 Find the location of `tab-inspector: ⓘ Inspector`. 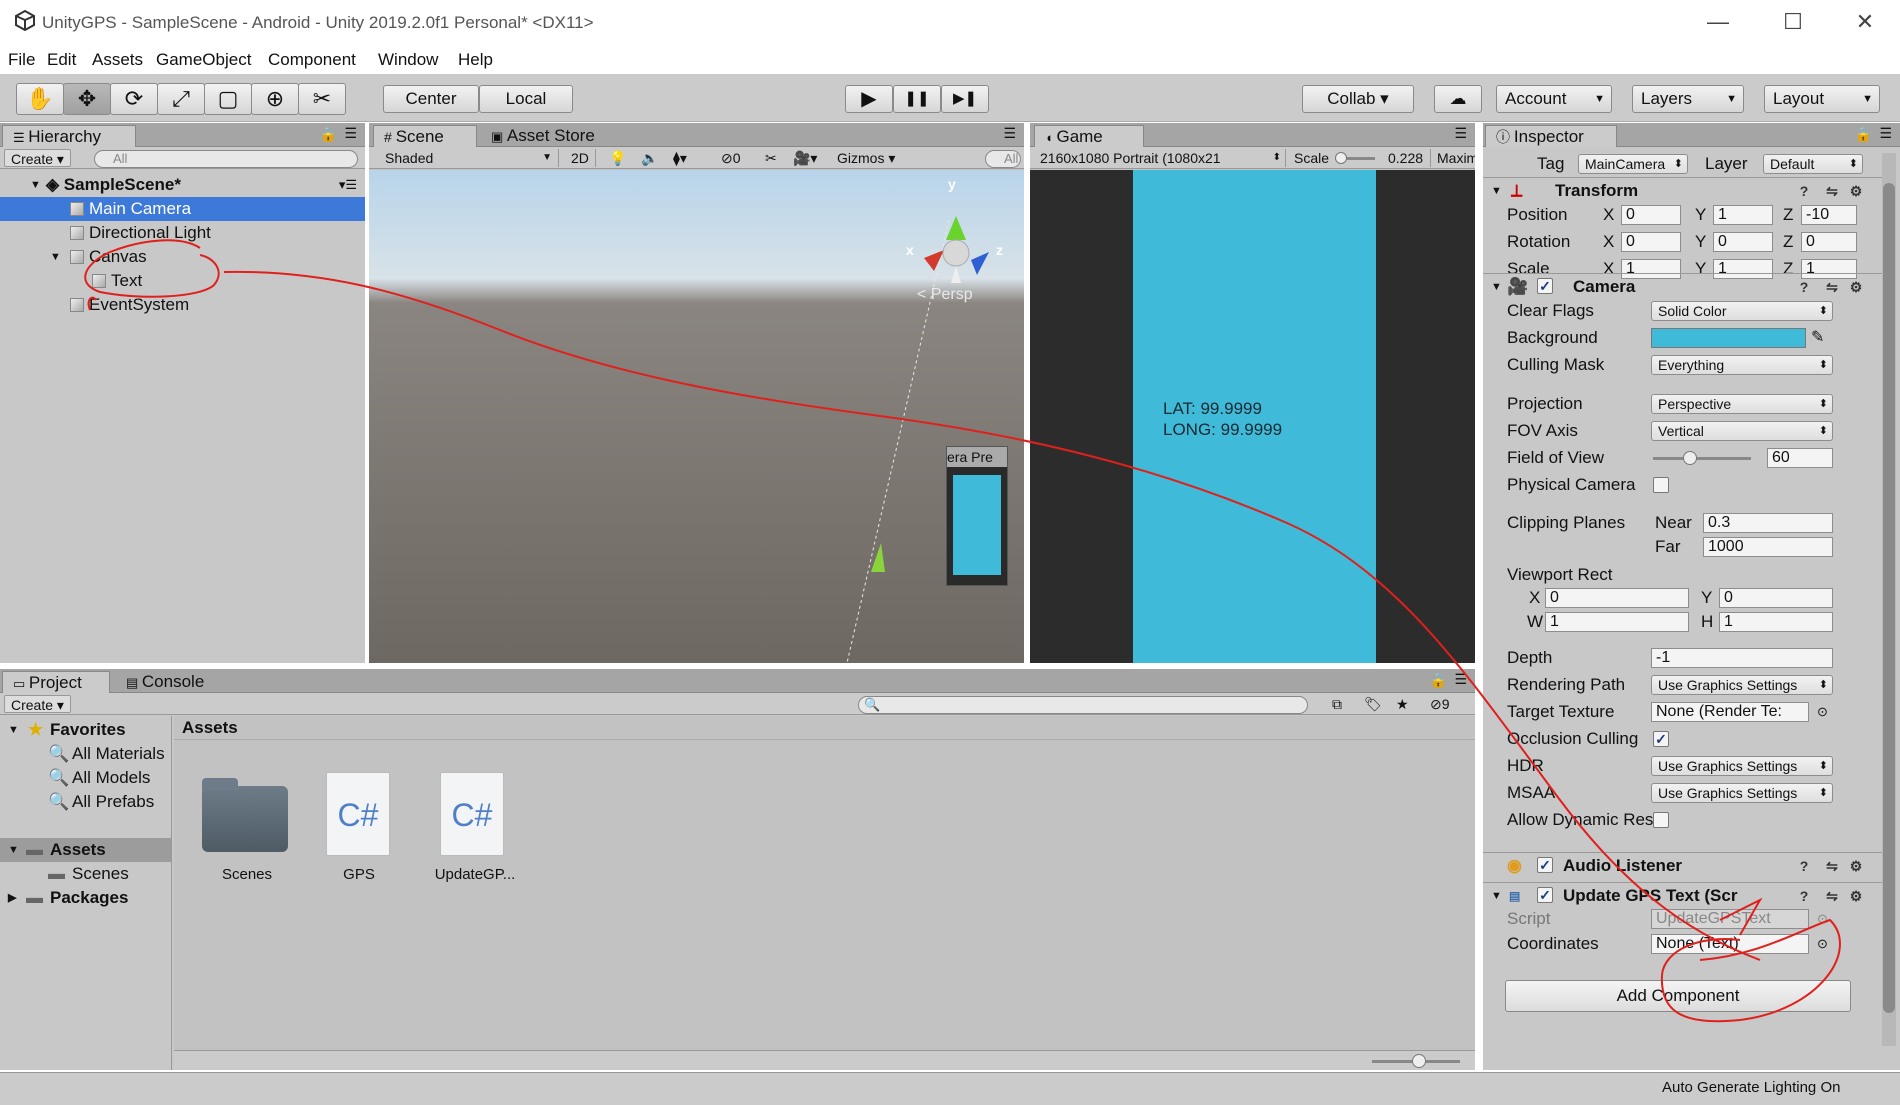

tab-inspector: ⓘ Inspector is located at coordinates (1551, 136).